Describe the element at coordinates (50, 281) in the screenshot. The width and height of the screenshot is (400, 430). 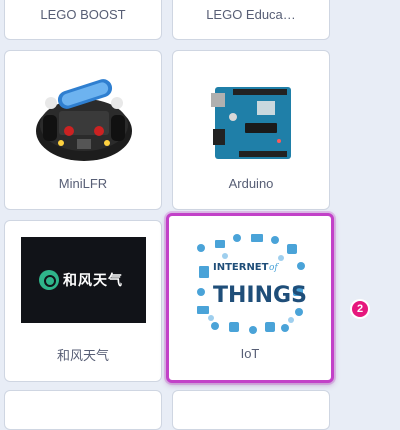
I see `qweather-logo-mark-inner` at that location.